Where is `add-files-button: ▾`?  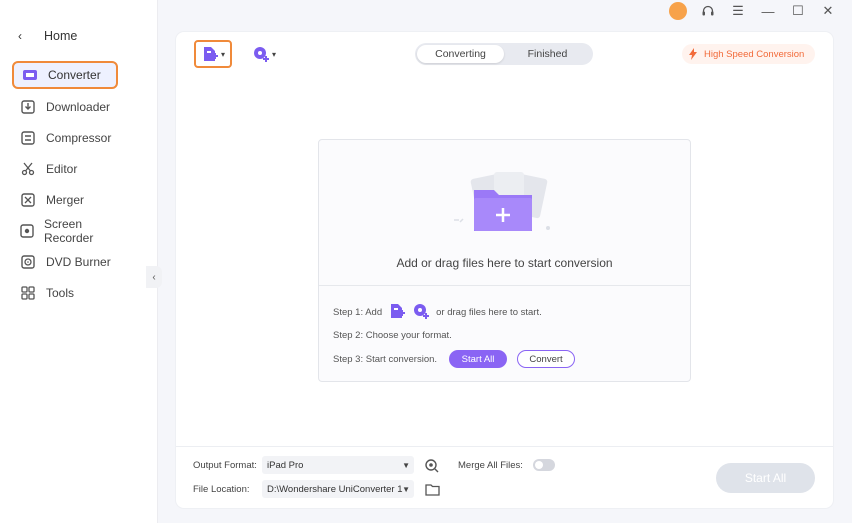 add-files-button: ▾ is located at coordinates (213, 54).